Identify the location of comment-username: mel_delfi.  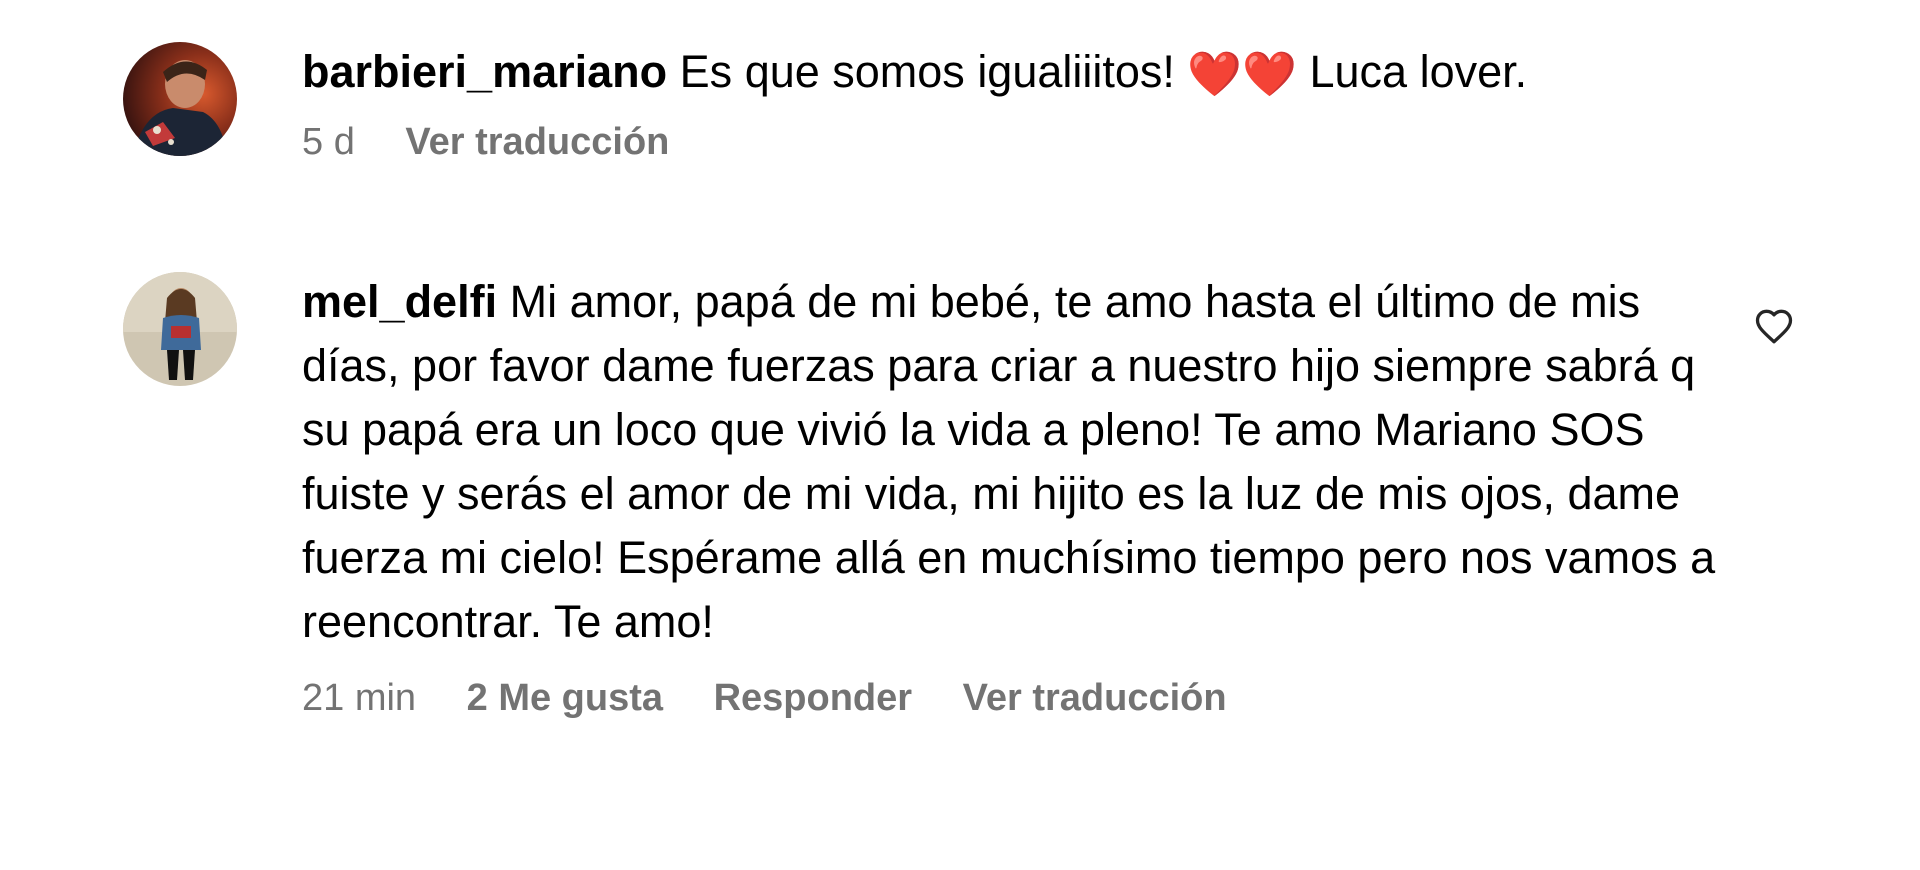
(399, 301).